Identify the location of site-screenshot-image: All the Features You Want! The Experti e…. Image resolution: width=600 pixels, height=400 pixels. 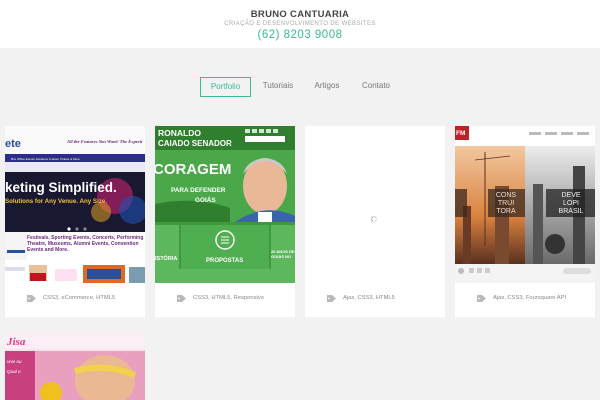
(75, 204).